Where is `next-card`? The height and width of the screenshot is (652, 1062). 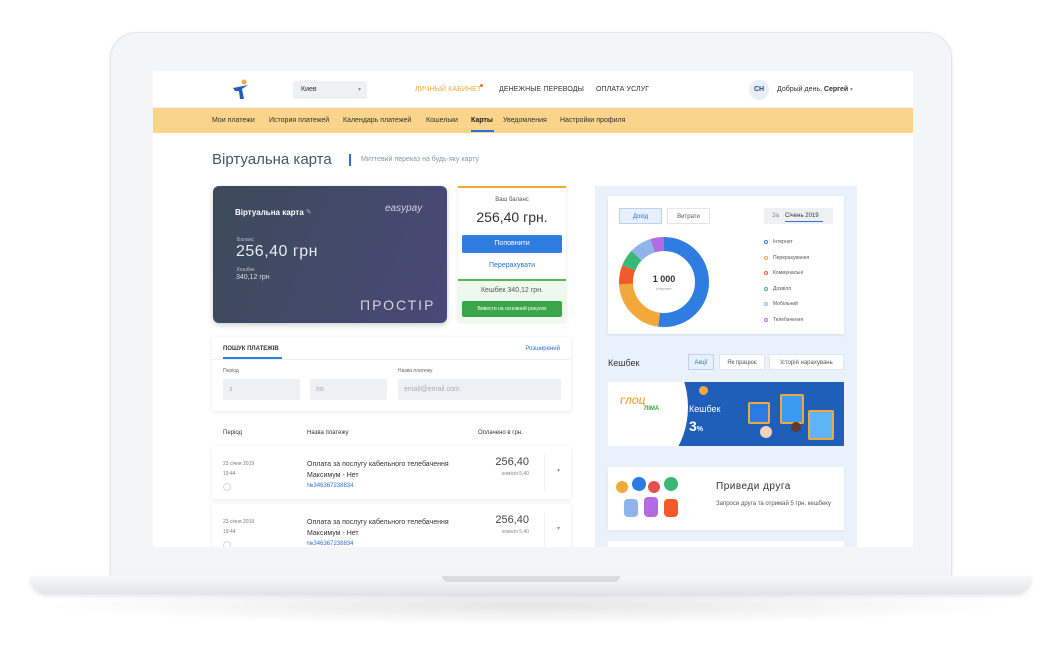
next-card is located at coordinates (726, 544).